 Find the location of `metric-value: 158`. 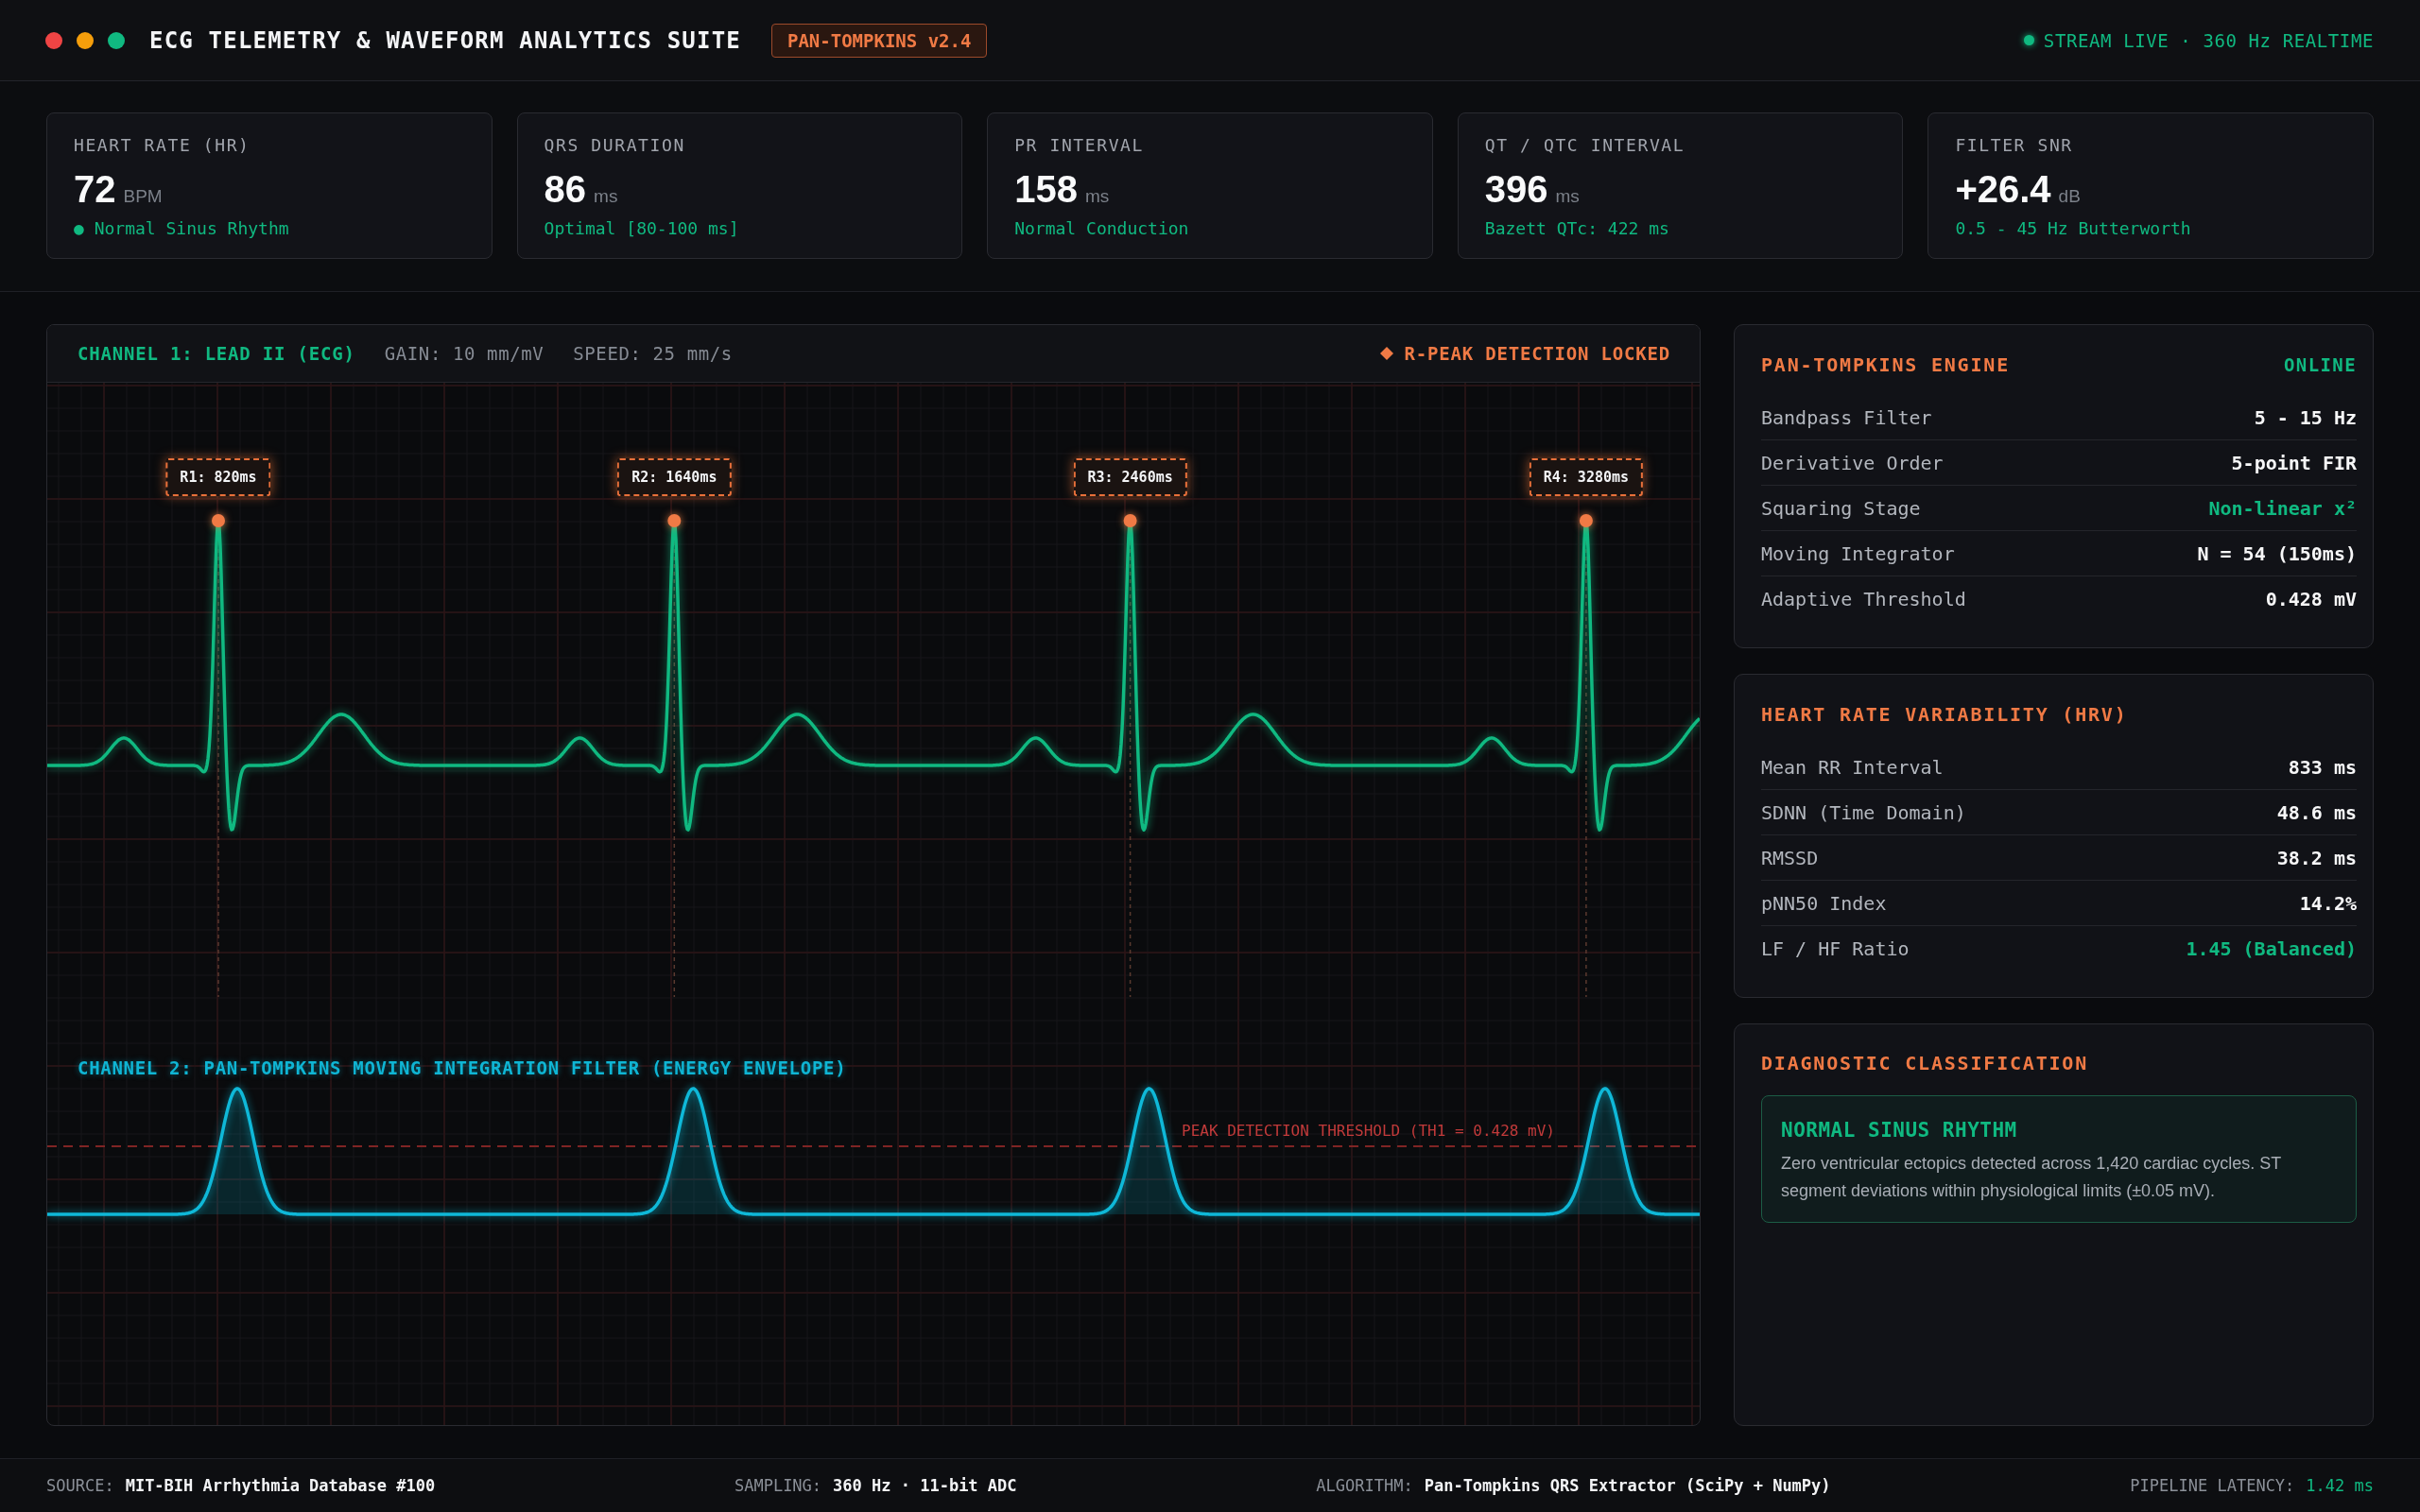

metric-value: 158 is located at coordinates (1046, 189).